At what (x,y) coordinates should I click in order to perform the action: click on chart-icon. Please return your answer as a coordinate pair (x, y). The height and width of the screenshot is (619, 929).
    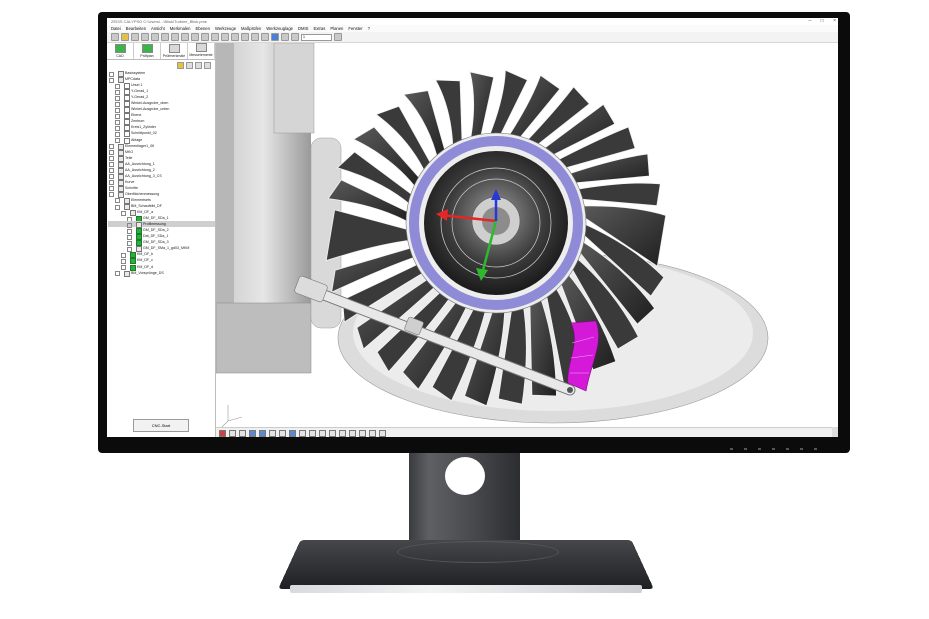
    Looking at the image, I should click on (255, 37).